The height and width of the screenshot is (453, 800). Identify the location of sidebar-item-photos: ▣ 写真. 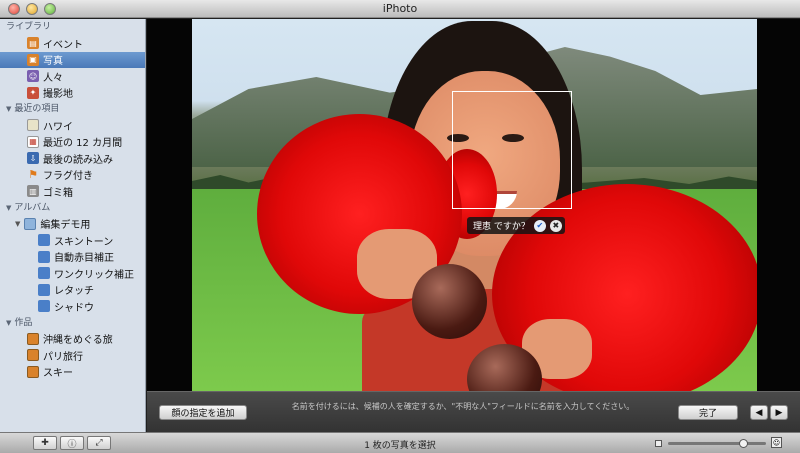
(72, 59).